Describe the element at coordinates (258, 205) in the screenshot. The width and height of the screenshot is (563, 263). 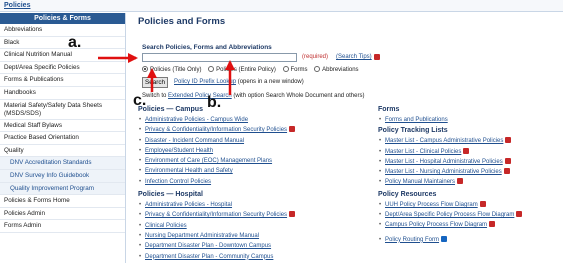
I see `list-item: Administrative Policies - Hospital` at that location.